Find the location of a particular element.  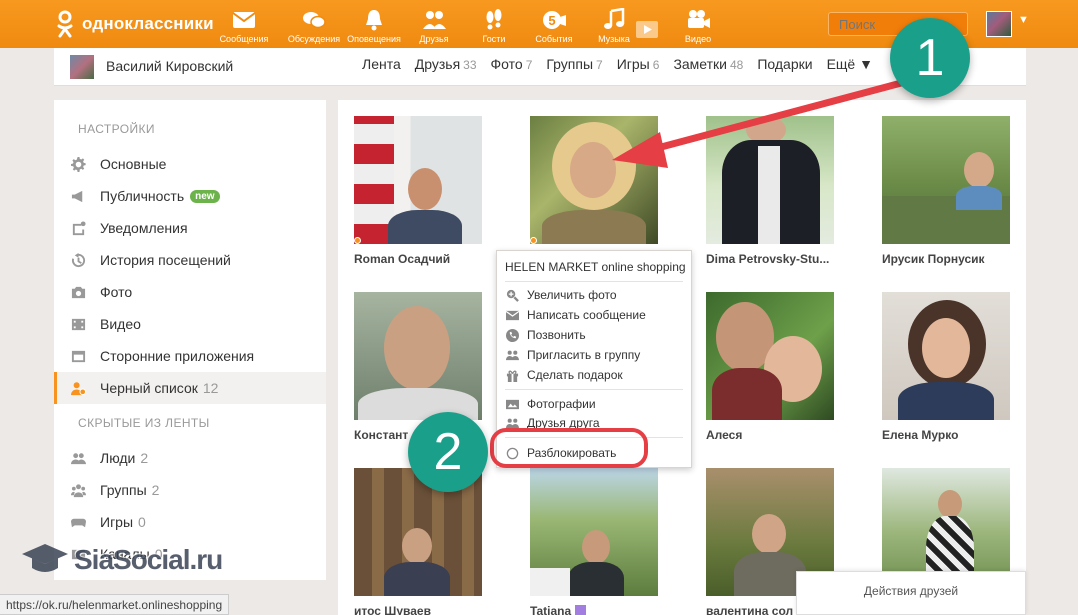

tab-label: Фото is located at coordinates (506, 64).